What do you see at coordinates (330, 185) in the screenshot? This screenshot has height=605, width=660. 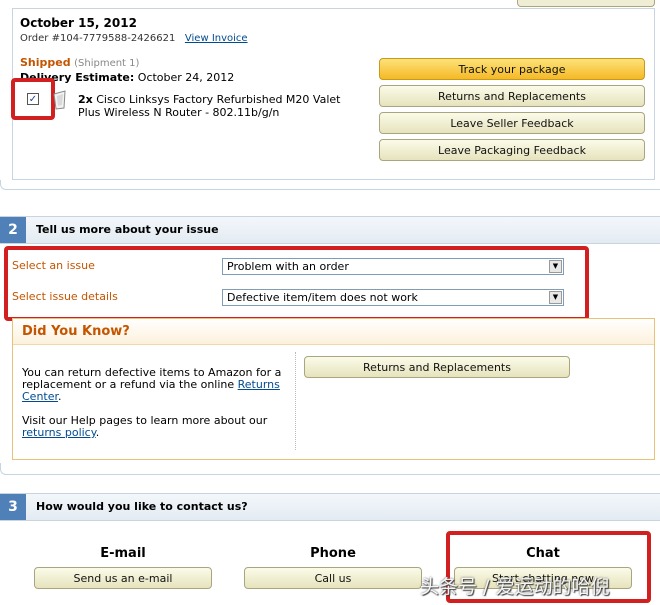 I see `panel-bottom-edge` at bounding box center [330, 185].